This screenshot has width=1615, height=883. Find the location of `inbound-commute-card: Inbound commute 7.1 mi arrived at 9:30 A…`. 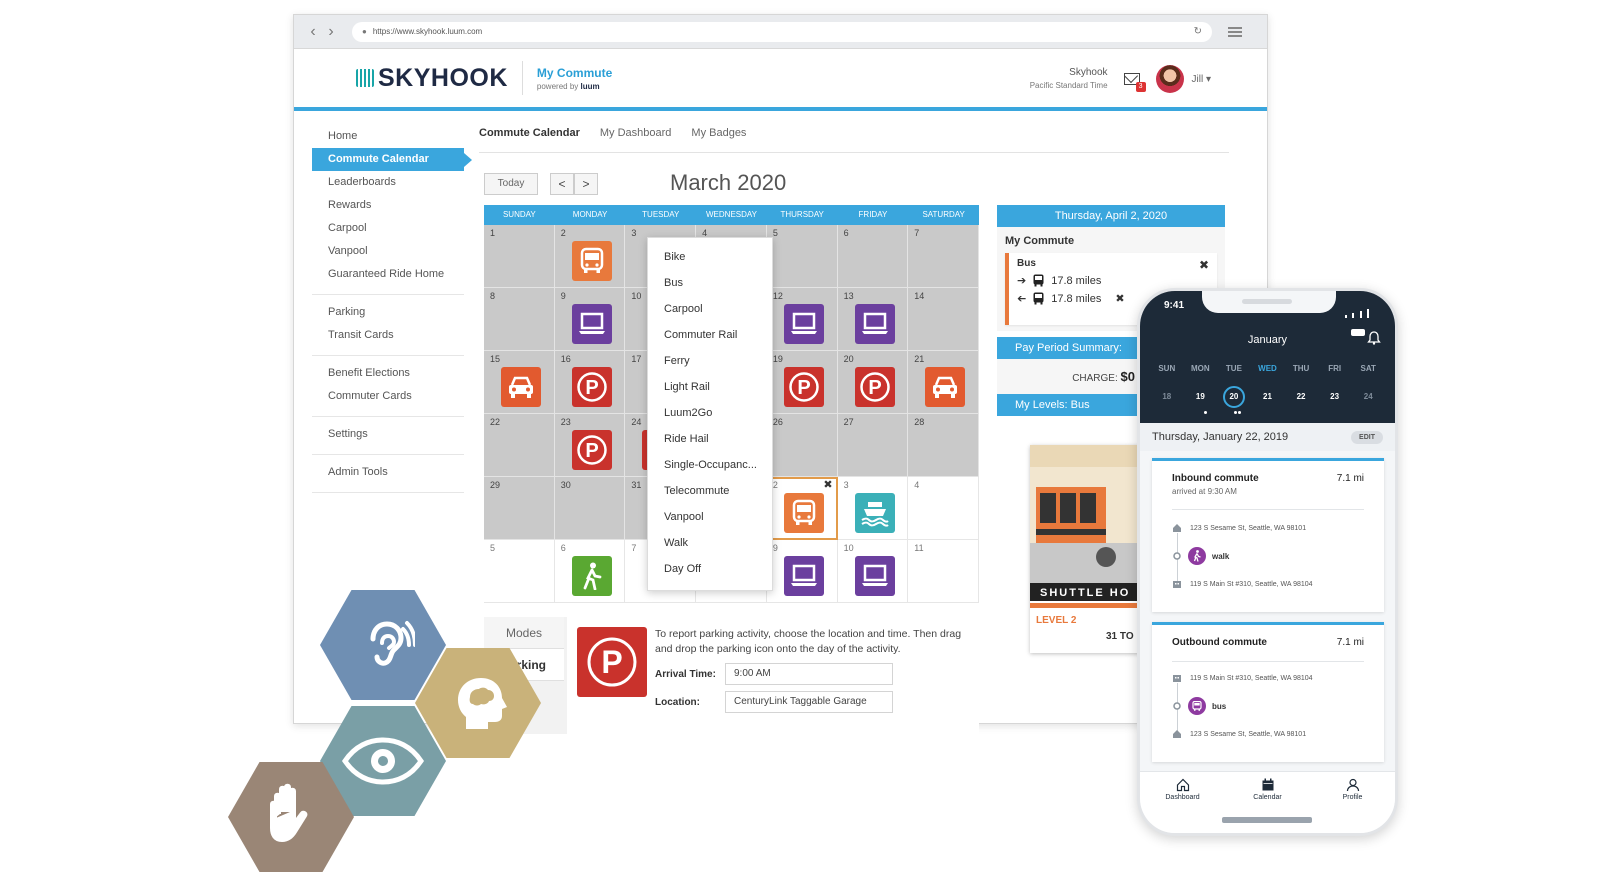

inbound-commute-card: Inbound commute 7.1 mi arrived at 9:30 A… is located at coordinates (1268, 535).